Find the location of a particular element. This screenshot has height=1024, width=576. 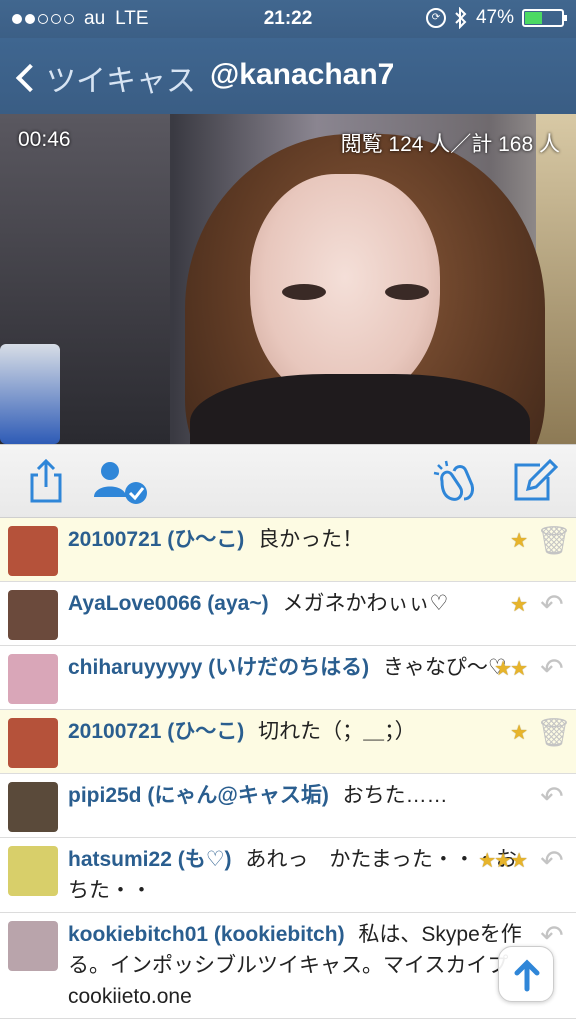

comment-body: 20100721 (ひ〜こ) 切れた（；＿；） is located at coordinates (296, 731).